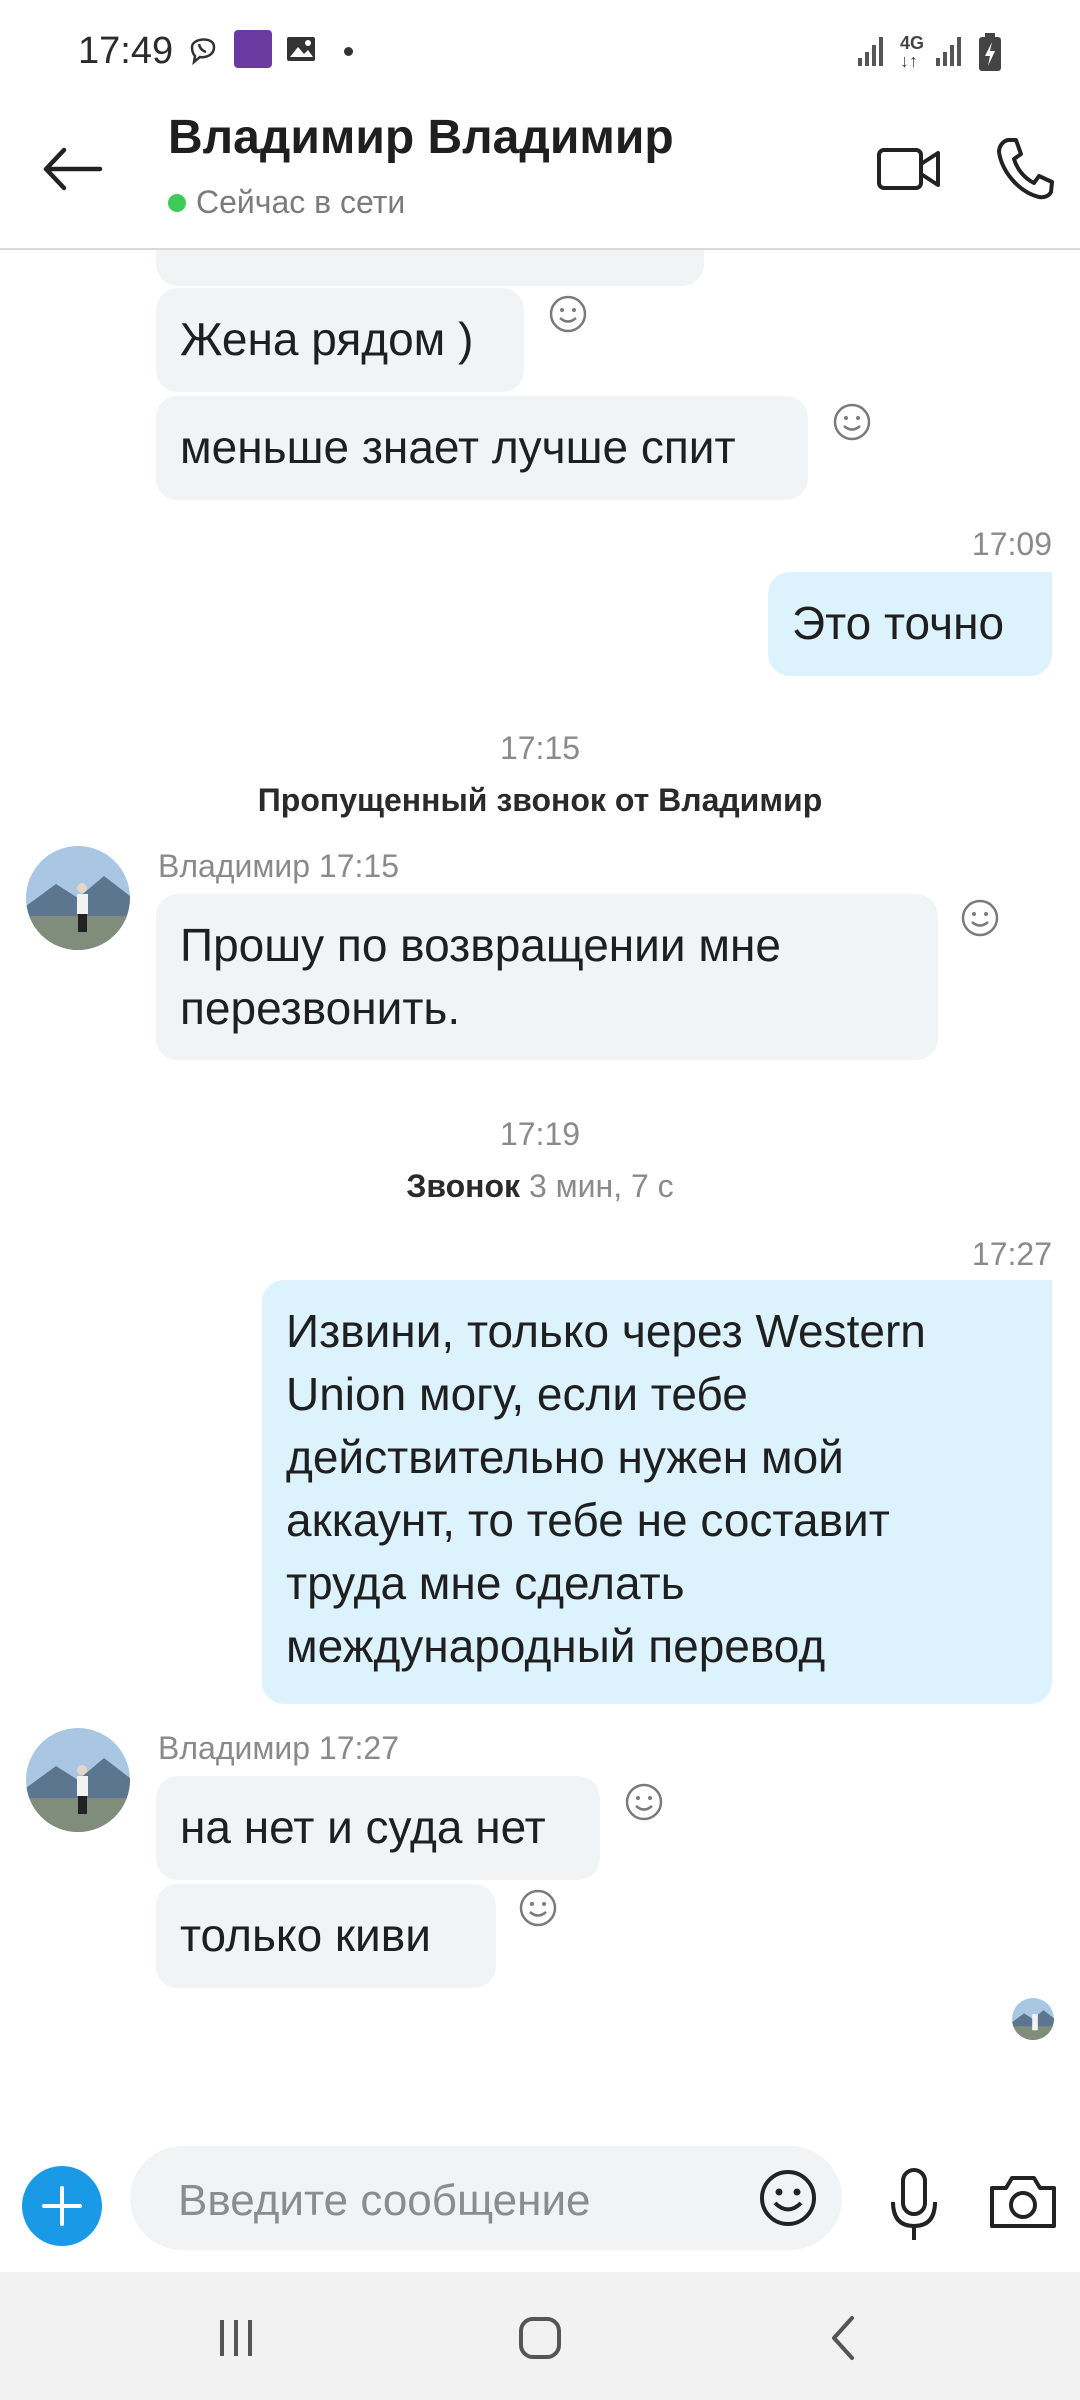 Image resolution: width=1080 pixels, height=2400 pixels. Describe the element at coordinates (203, 52) in the screenshot. I see `viber-icon` at that location.